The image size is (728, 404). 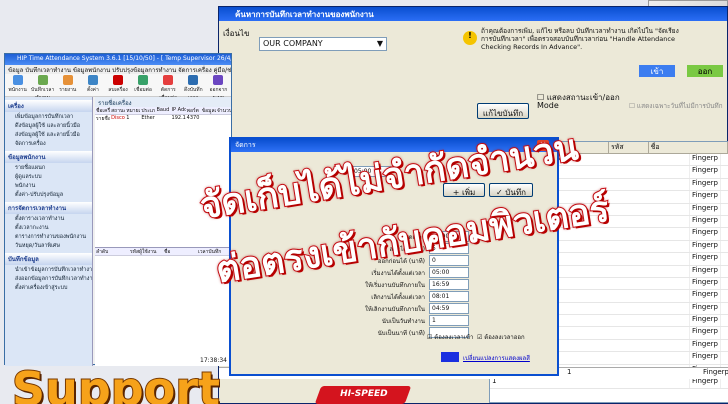 What do you see at coordinates (148, 118) in the screenshot?
I see `cell: Ethernet` at bounding box center [148, 118].